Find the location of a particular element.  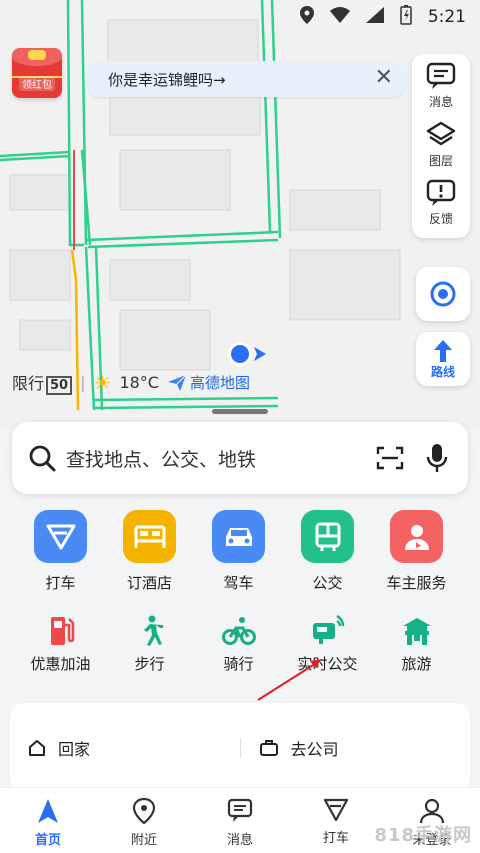

service-hotel: 订酒店 is located at coordinates (149, 551).